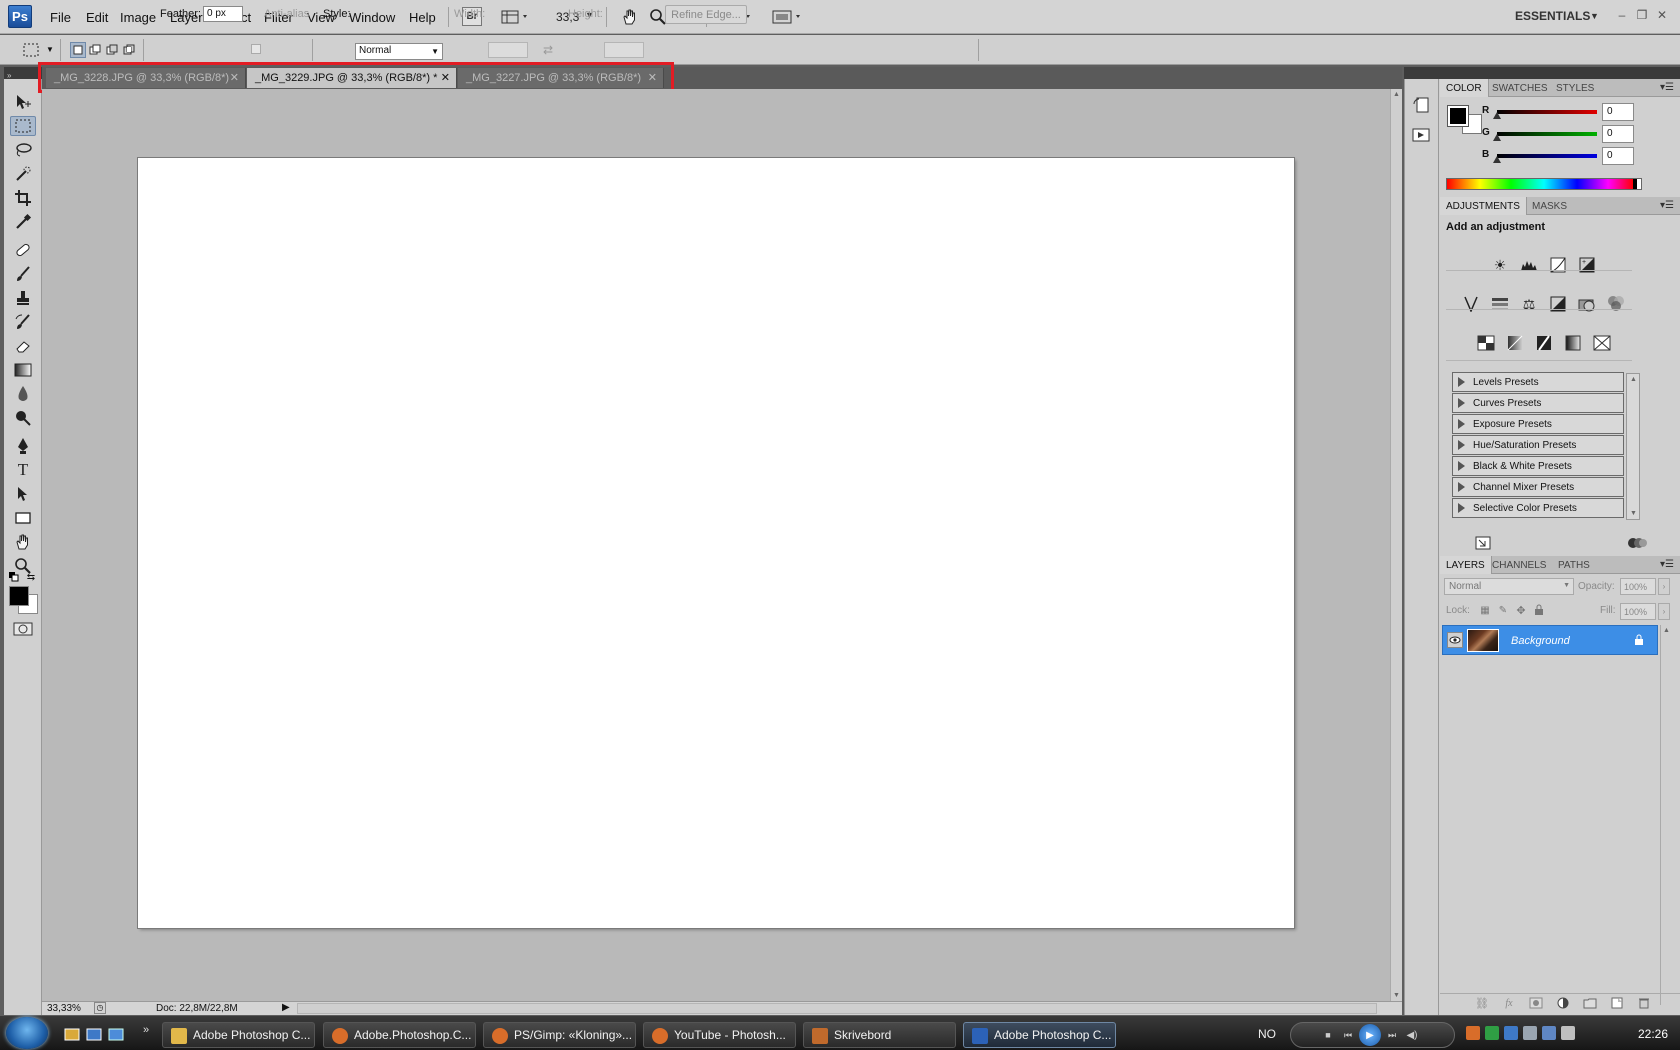  I want to click on path-selection-tool-icon, so click(23, 494).